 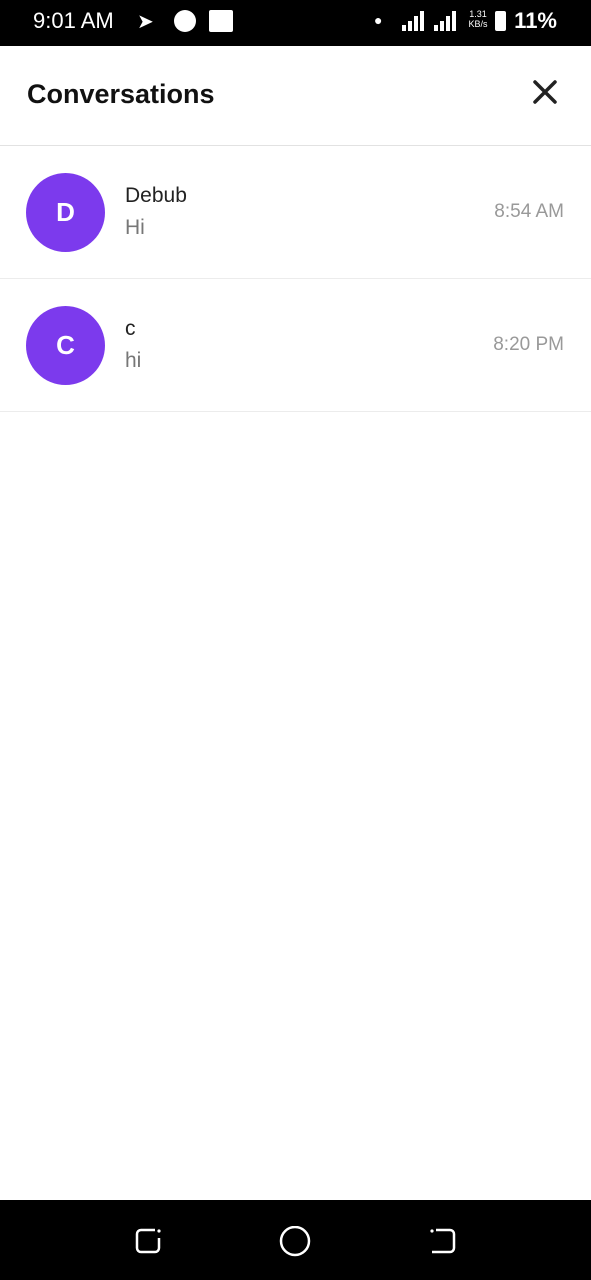 What do you see at coordinates (295, 345) in the screenshot?
I see `conversation-item: C c hi 8:20 PM` at bounding box center [295, 345].